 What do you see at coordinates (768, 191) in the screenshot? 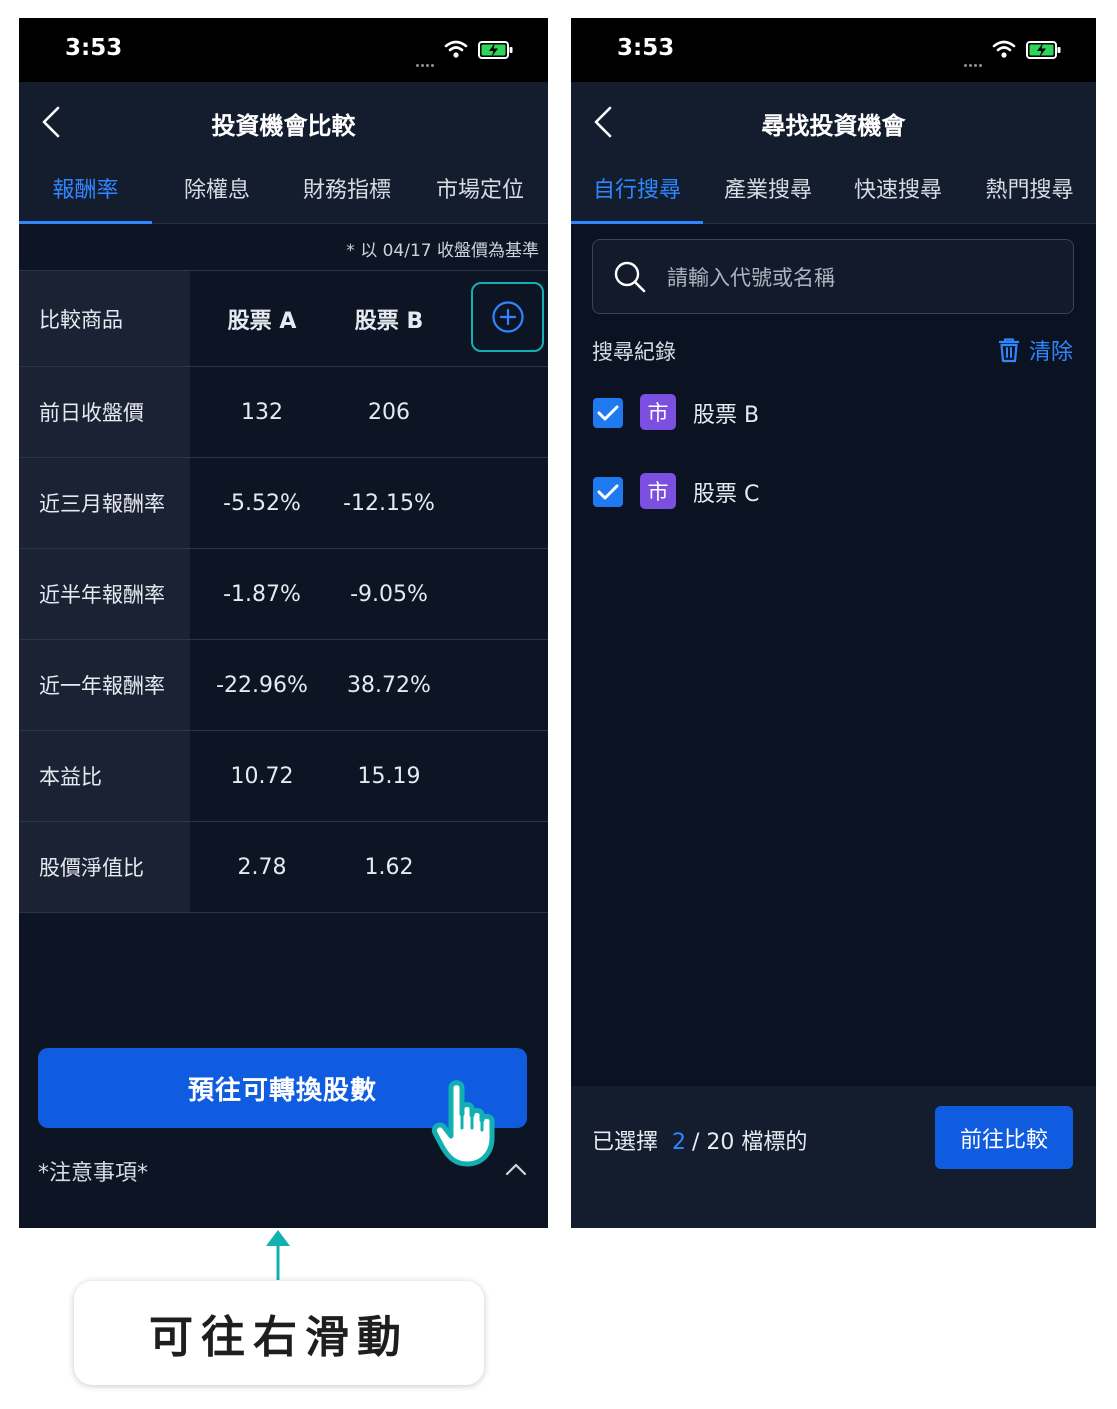
I see `tab-industry-search: 產業搜尋` at bounding box center [768, 191].